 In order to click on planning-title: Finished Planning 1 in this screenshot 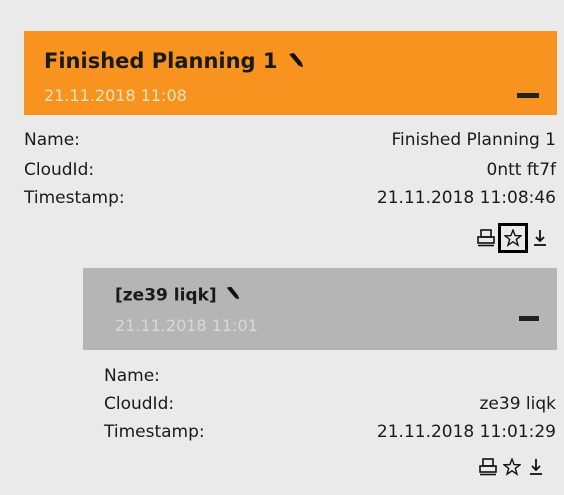, I will do `click(161, 61)`.